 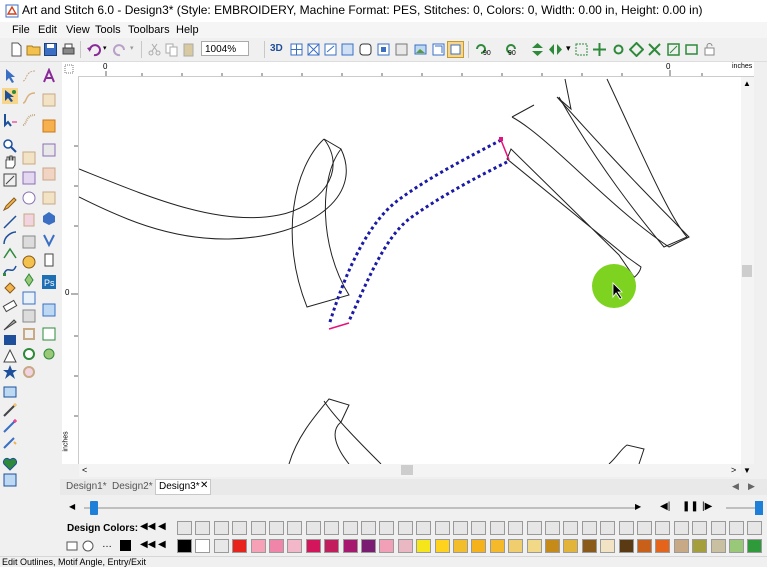 What do you see at coordinates (733, 470) in the screenshot?
I see `scroll-right-arrow-icon: >` at bounding box center [733, 470].